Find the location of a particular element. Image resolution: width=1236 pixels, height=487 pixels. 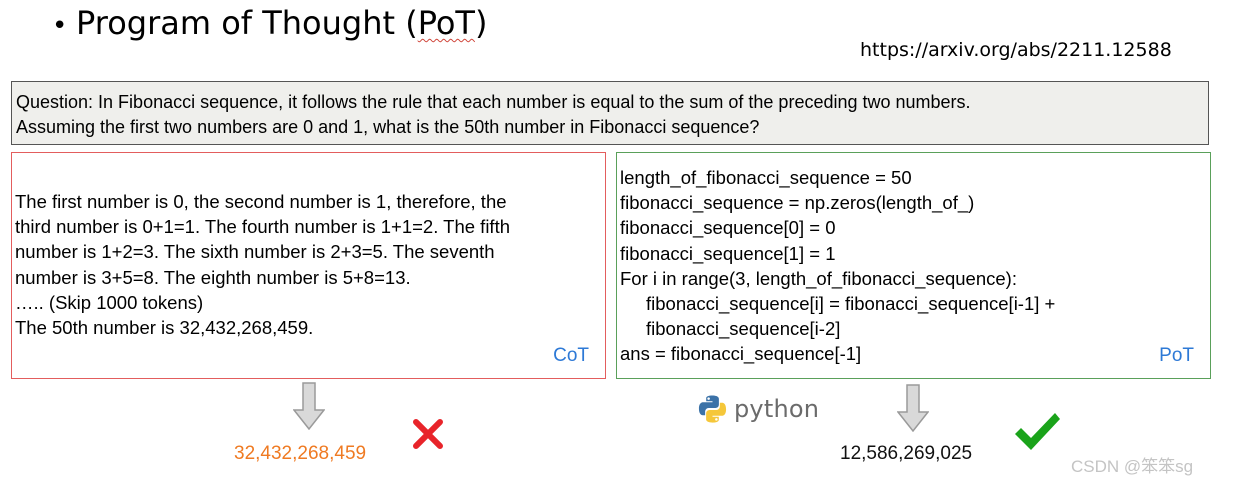

cot-line: The 50th number is 32,432,268,459. is located at coordinates (164, 328).